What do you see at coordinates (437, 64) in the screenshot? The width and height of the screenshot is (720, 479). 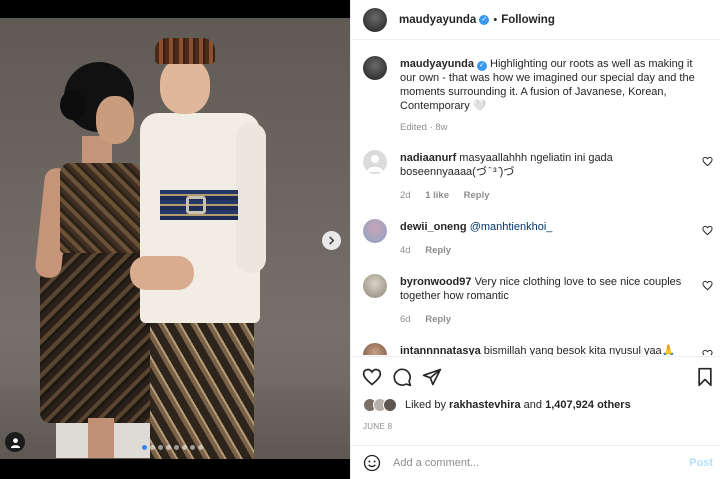 I see `caption-username: maudyayunda` at bounding box center [437, 64].